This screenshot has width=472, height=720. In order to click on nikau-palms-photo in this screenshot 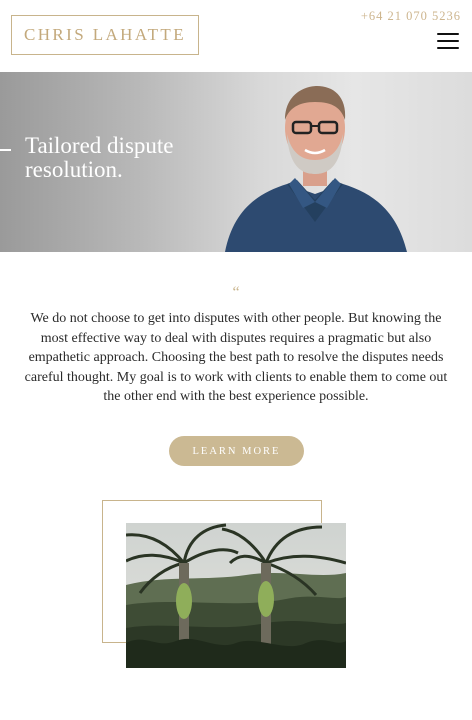, I will do `click(236, 595)`.